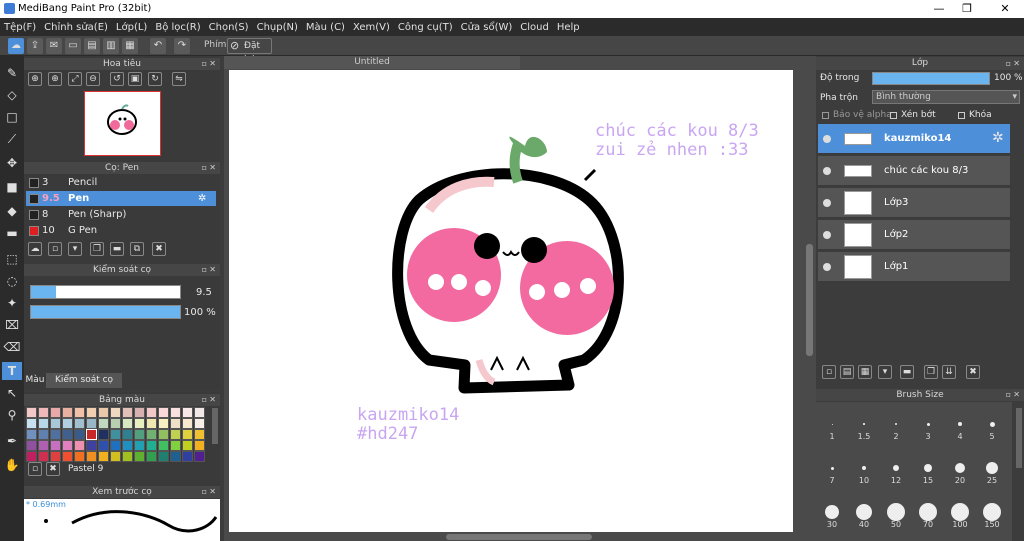 The width and height of the screenshot is (1024, 541). What do you see at coordinates (487, 27) in the screenshot?
I see `menu-item-9: Cửa sổ(W)` at bounding box center [487, 27].